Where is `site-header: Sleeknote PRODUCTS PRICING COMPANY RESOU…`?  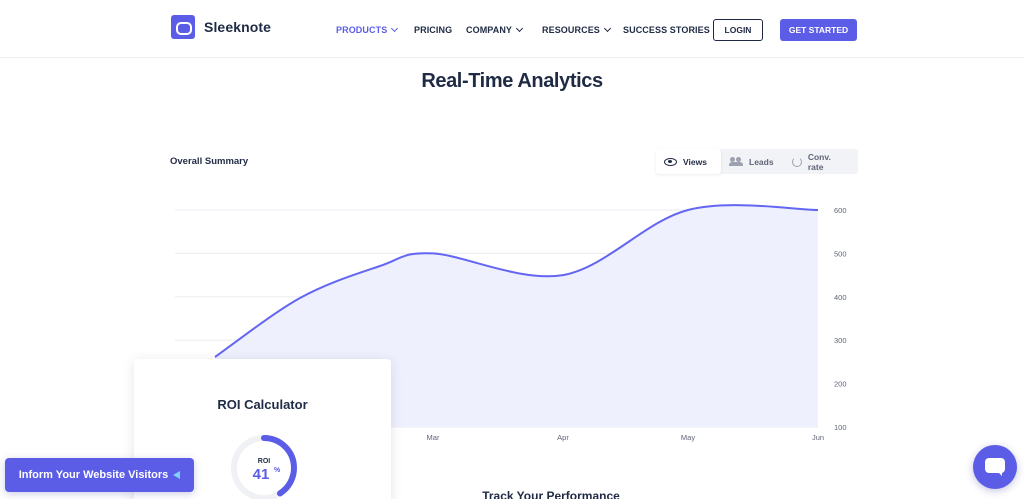 site-header: Sleeknote PRODUCTS PRICING COMPANY RESOU… is located at coordinates (512, 29).